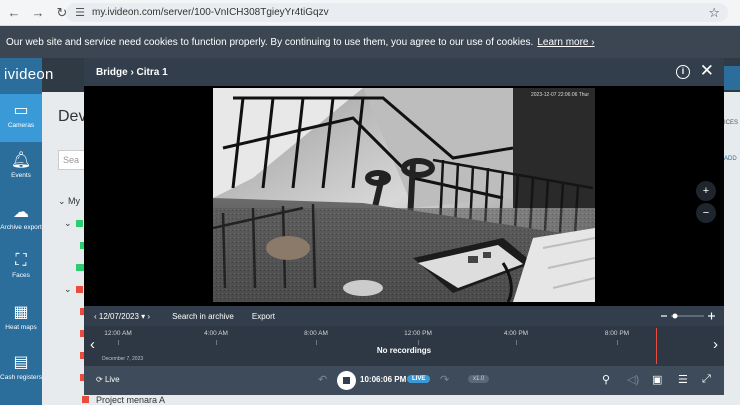  What do you see at coordinates (683, 379) in the screenshot?
I see `menu-icon: ☰` at bounding box center [683, 379].